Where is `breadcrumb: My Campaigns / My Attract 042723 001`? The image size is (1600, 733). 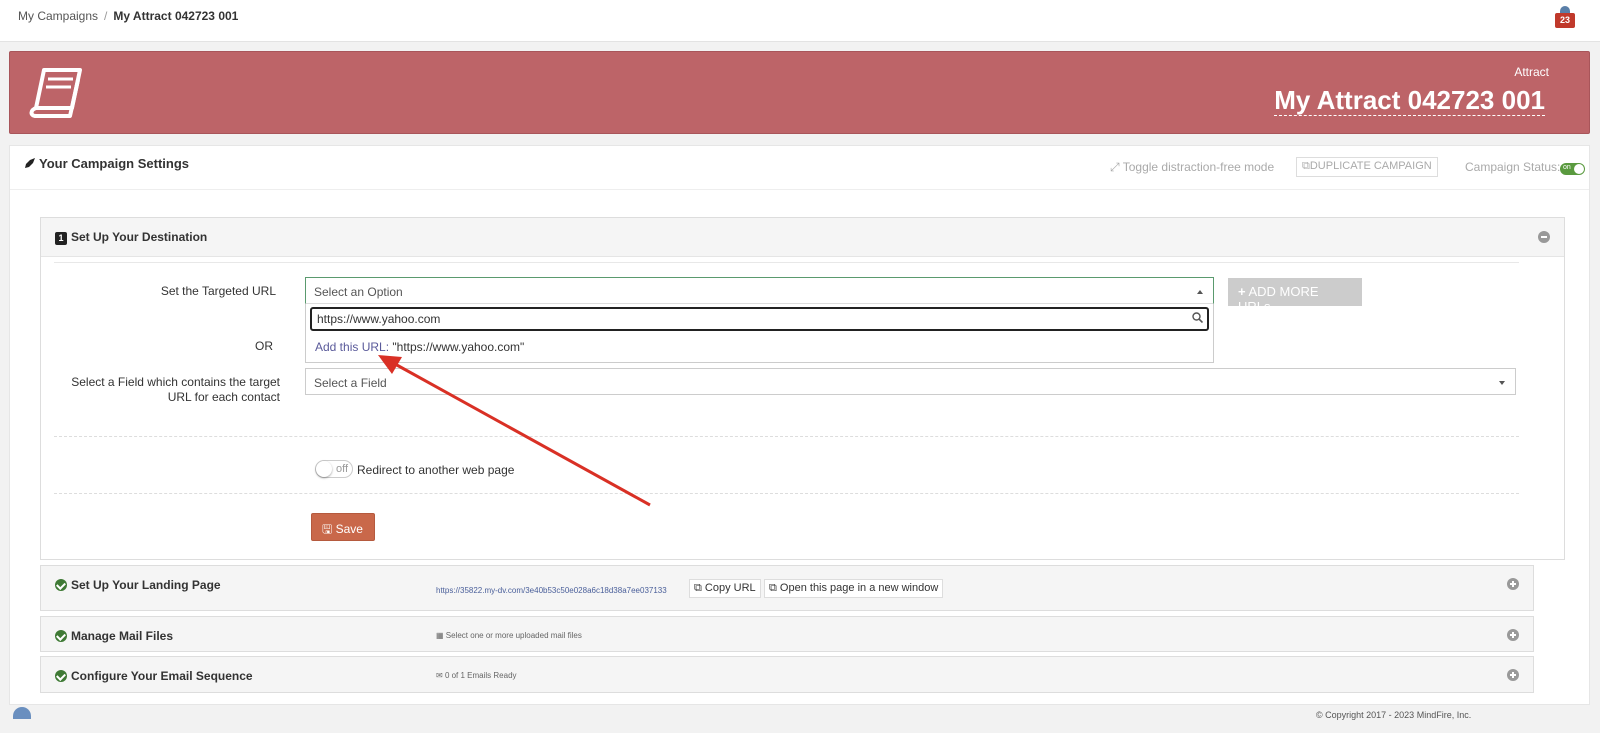 breadcrumb: My Campaigns / My Attract 042723 001 is located at coordinates (128, 16).